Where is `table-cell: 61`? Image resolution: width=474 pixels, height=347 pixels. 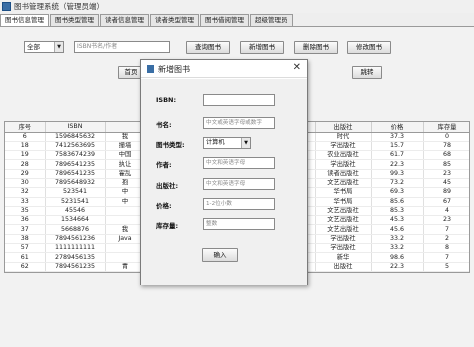 table-cell: 61 is located at coordinates (25, 257).